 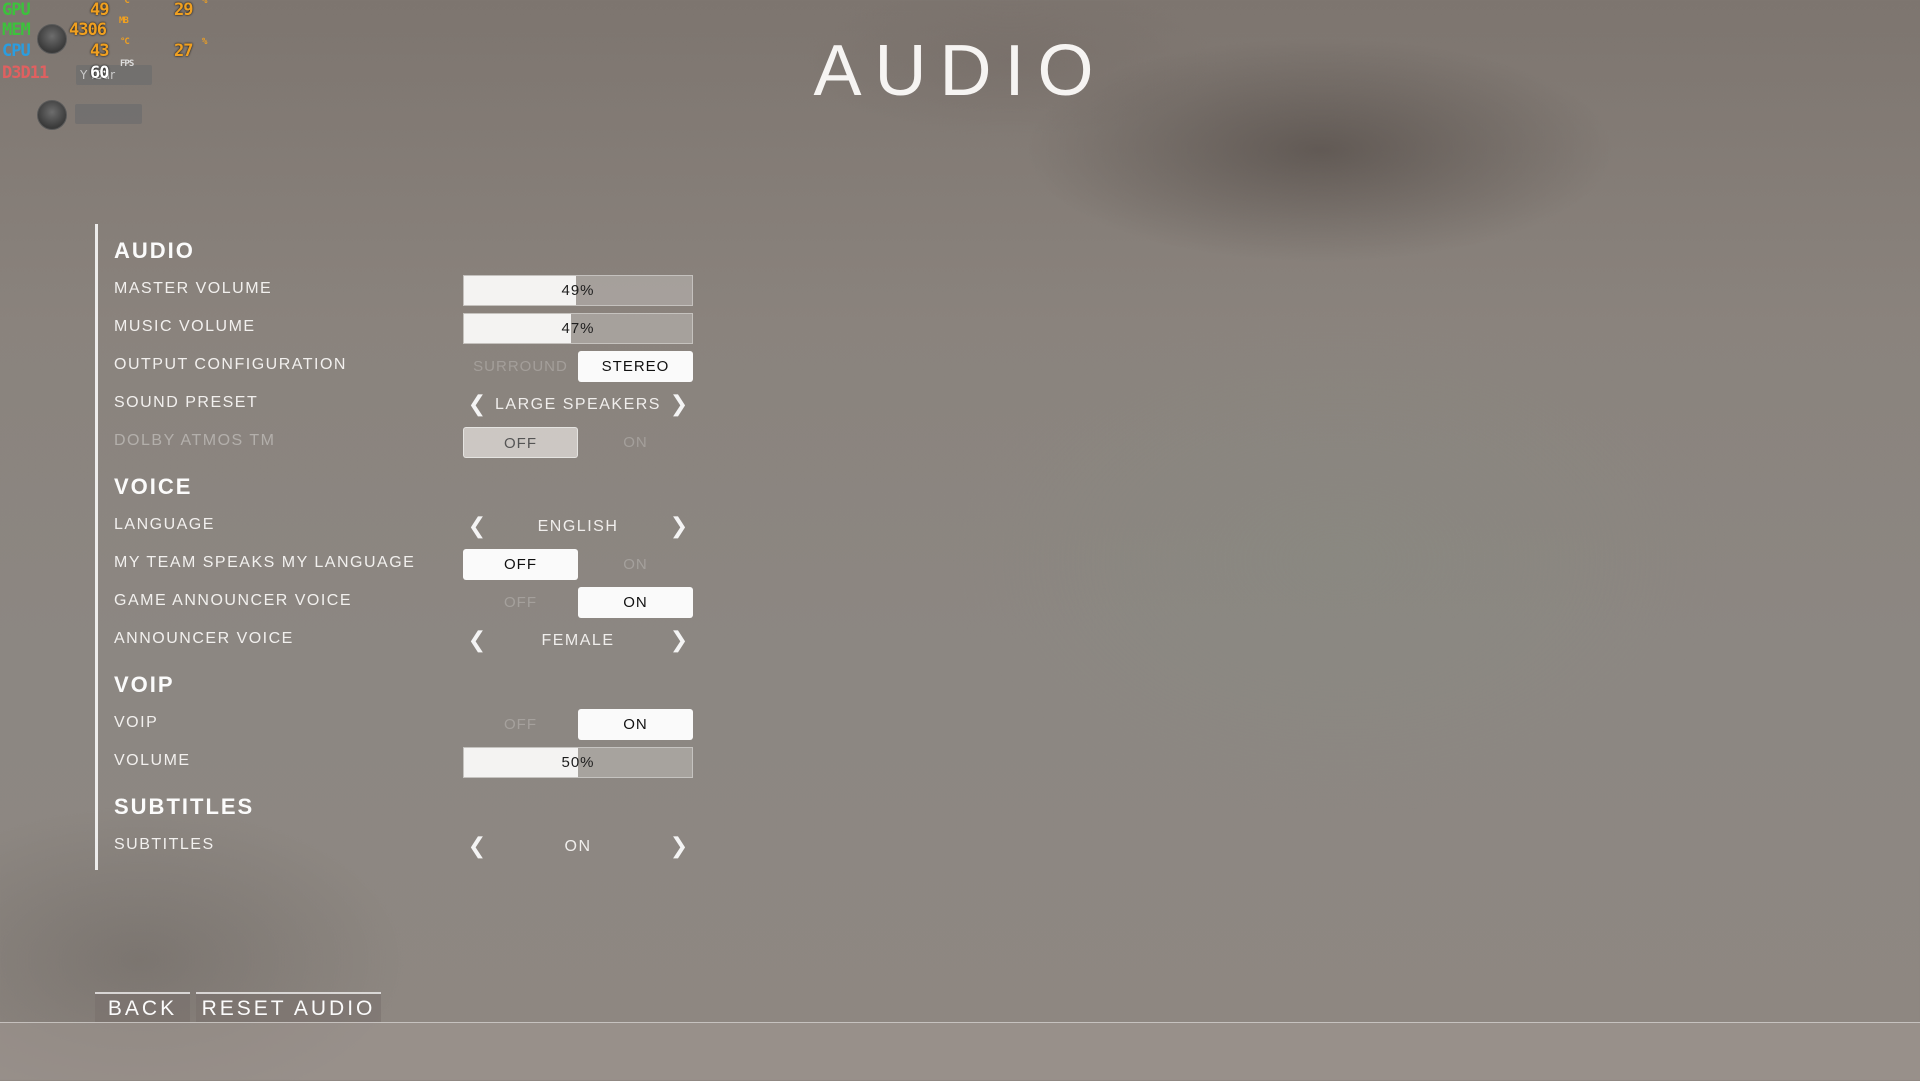 I want to click on language-label: LANGUAGE, so click(x=164, y=524).